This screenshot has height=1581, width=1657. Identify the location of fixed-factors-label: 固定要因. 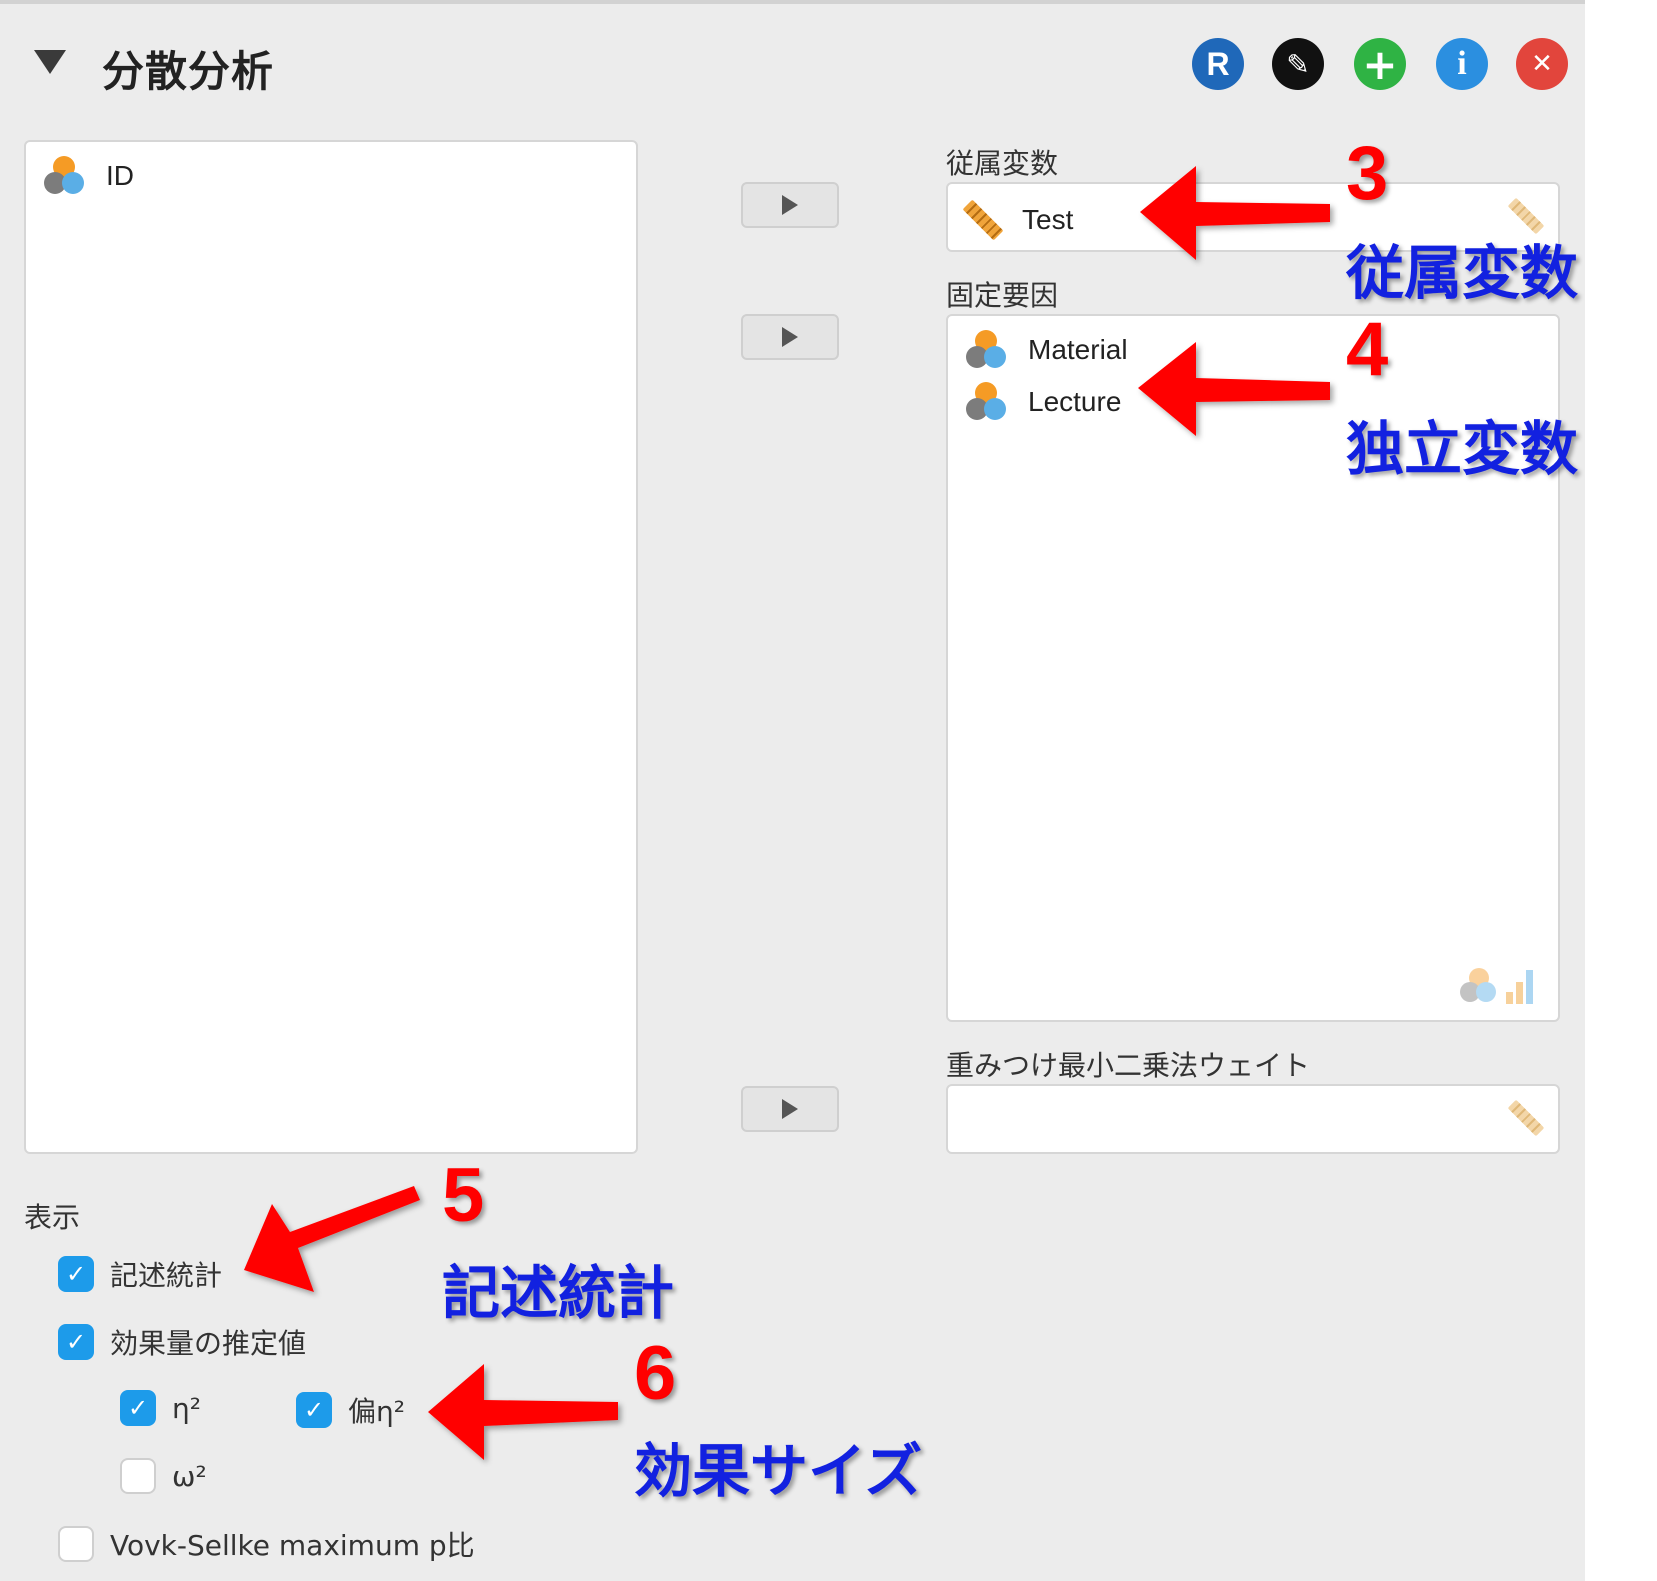
(1002, 295).